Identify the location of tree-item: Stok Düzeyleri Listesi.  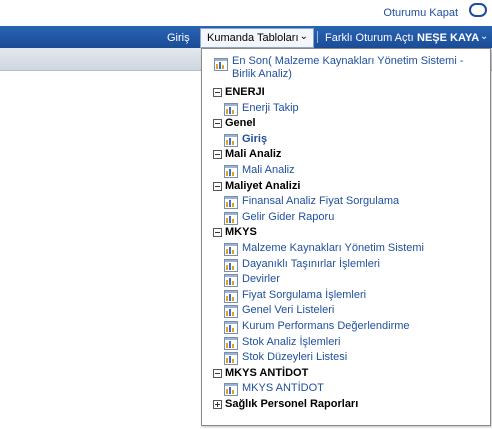
(348, 358).